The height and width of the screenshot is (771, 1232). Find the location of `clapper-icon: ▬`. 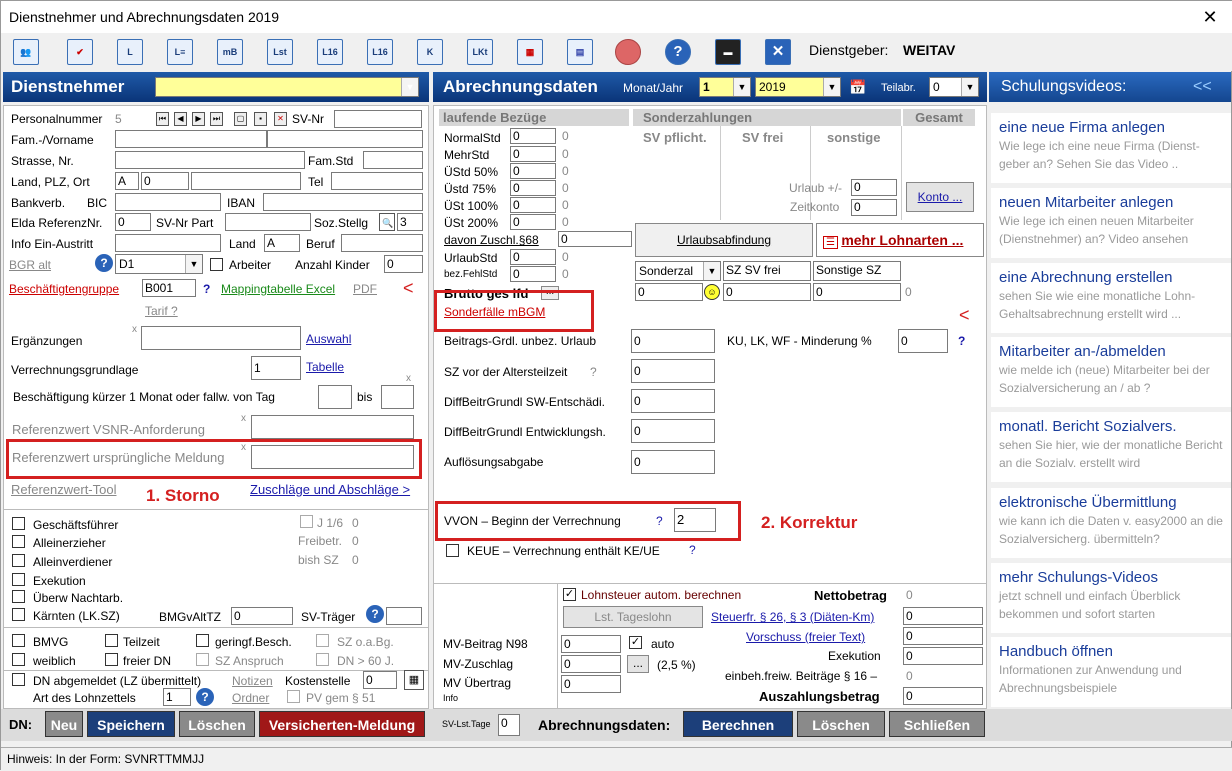

clapper-icon: ▬ is located at coordinates (728, 52).